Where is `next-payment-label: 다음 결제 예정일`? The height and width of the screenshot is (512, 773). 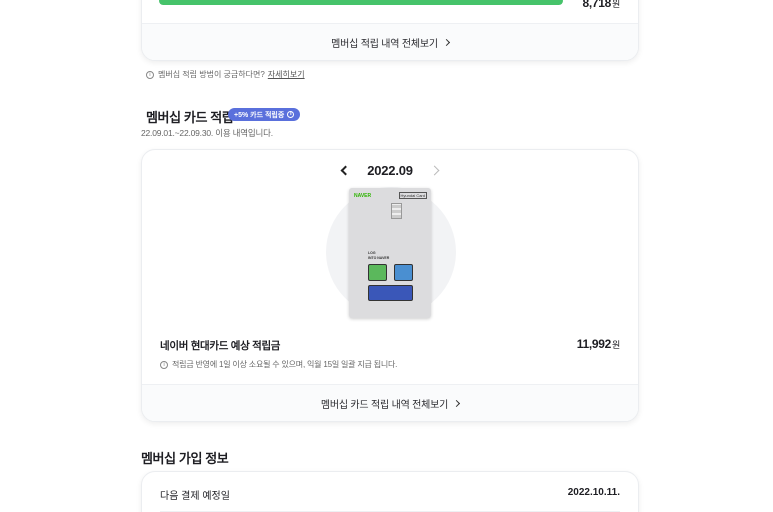 next-payment-label: 다음 결제 예정일 is located at coordinates (195, 496).